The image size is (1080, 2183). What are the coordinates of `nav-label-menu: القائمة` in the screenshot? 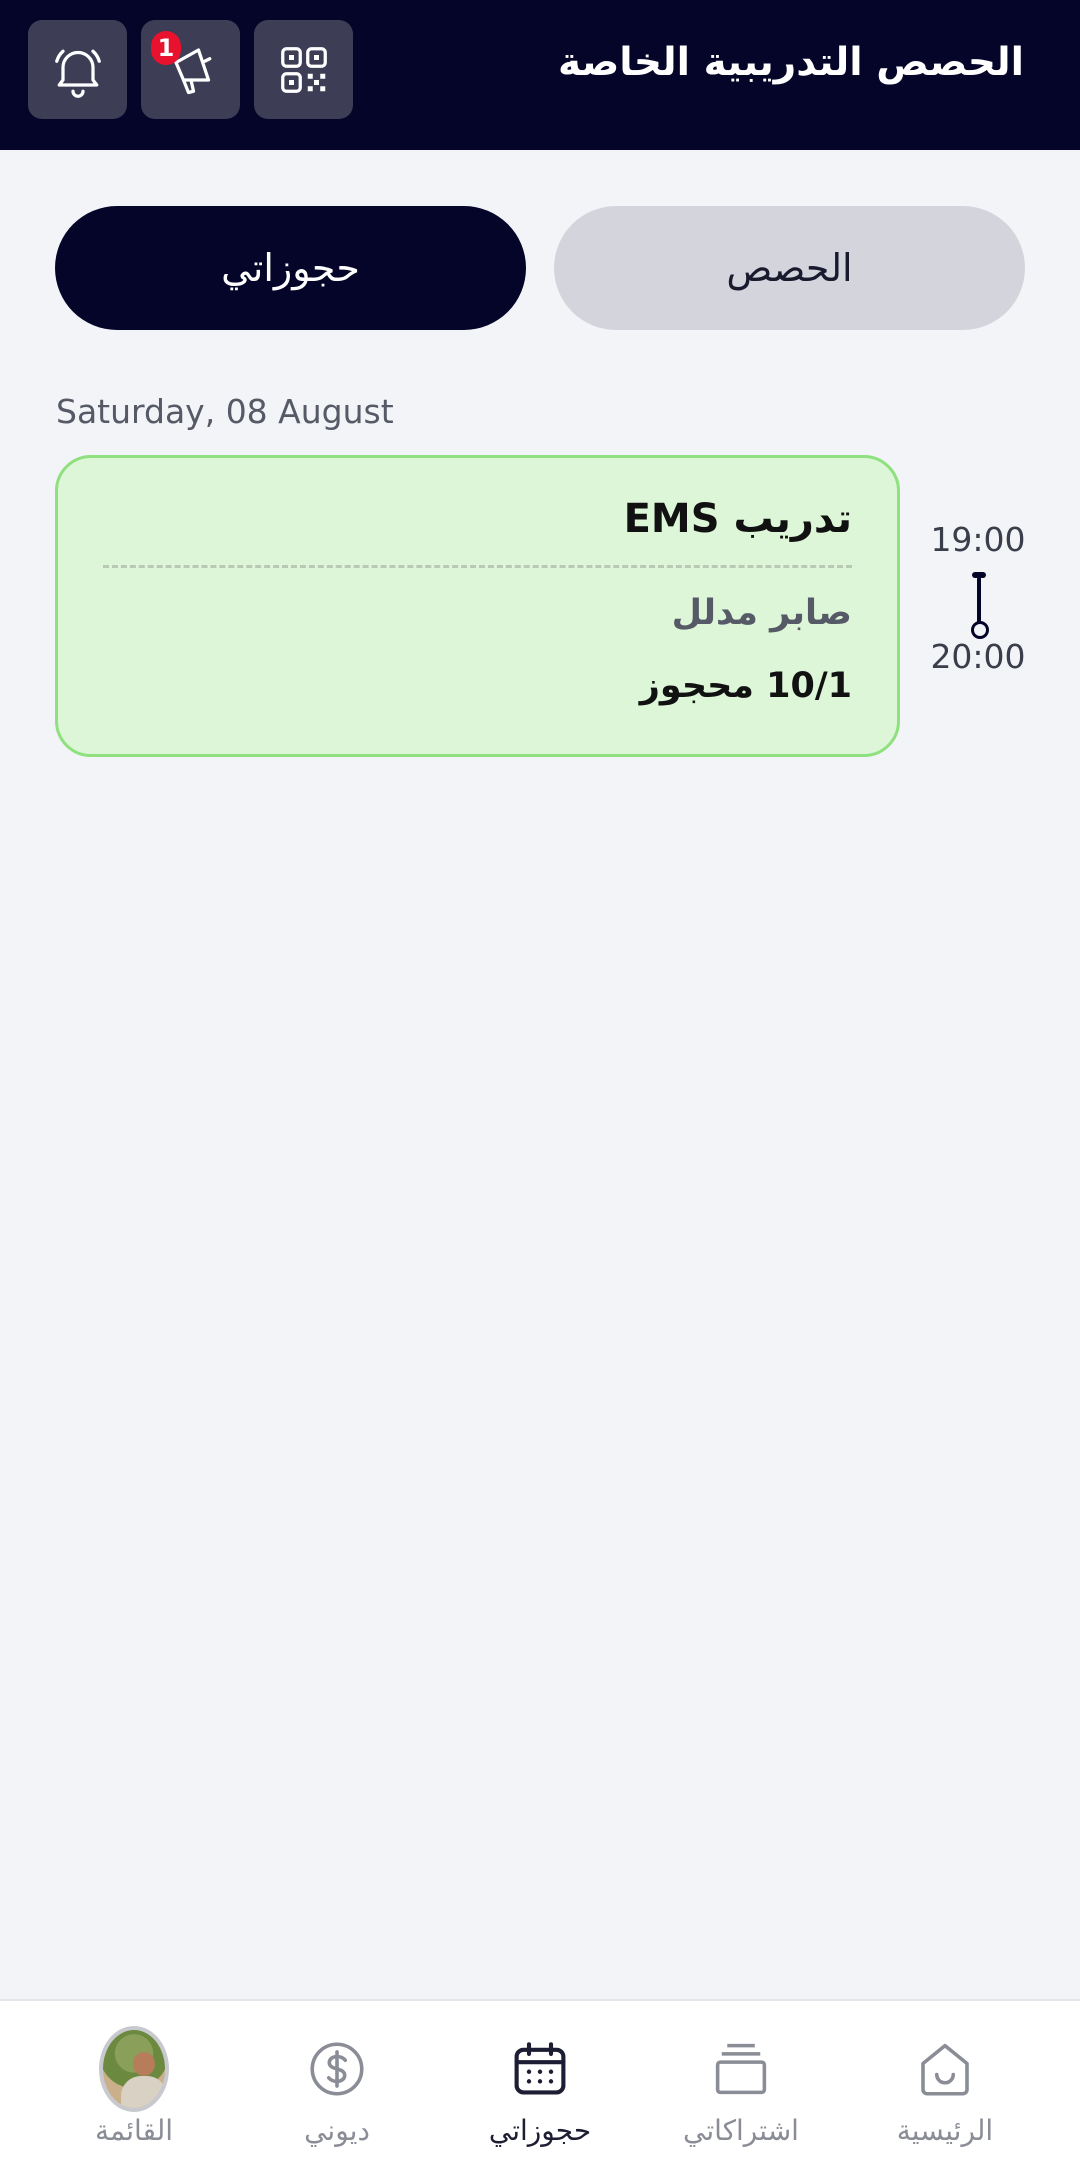 It's located at (134, 2130).